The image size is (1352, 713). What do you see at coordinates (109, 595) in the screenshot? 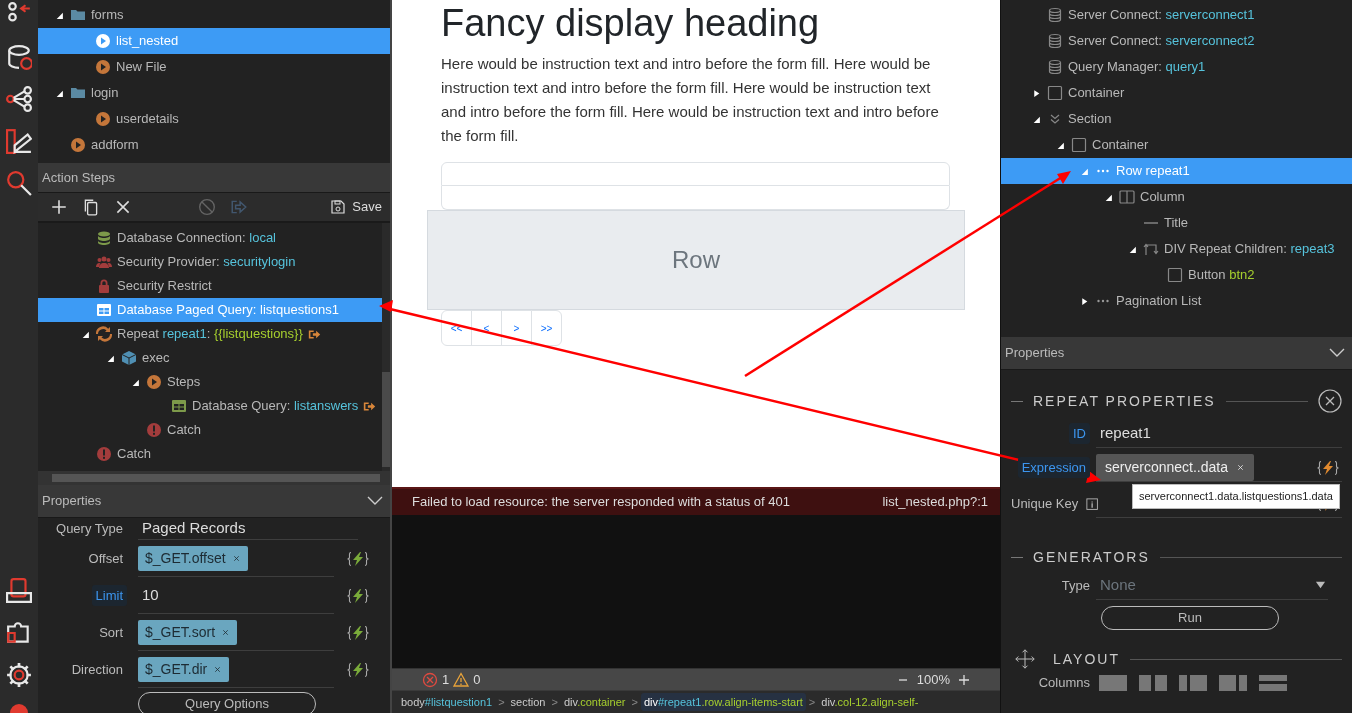
I see `field-label: Limit` at bounding box center [109, 595].